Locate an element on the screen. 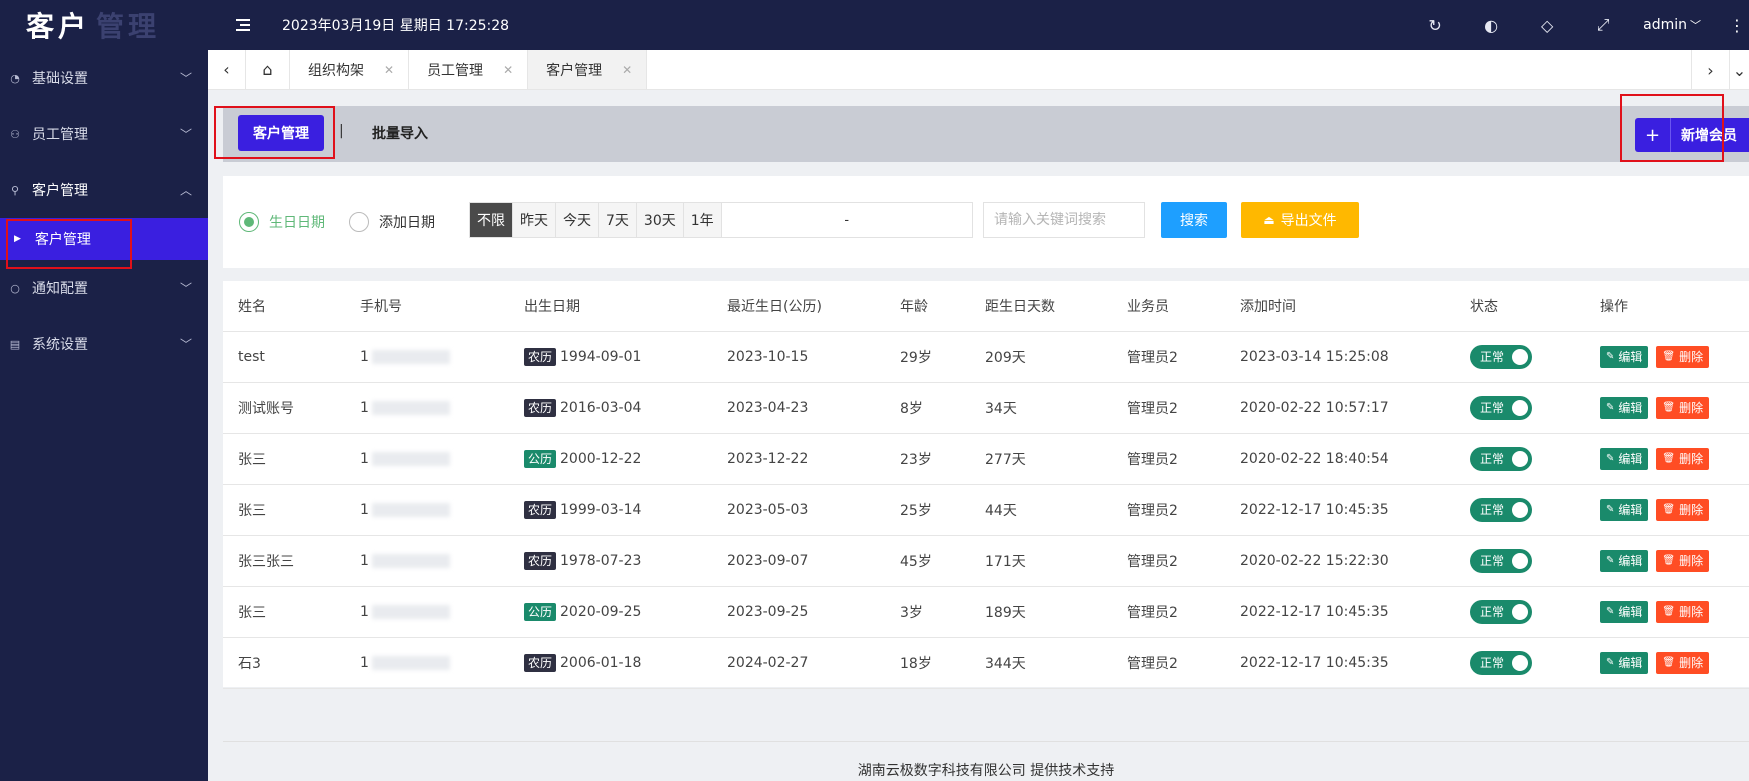 Image resolution: width=1749 pixels, height=781 pixels. cell-birth-date: 农历 1978-07-23 is located at coordinates (610, 561).